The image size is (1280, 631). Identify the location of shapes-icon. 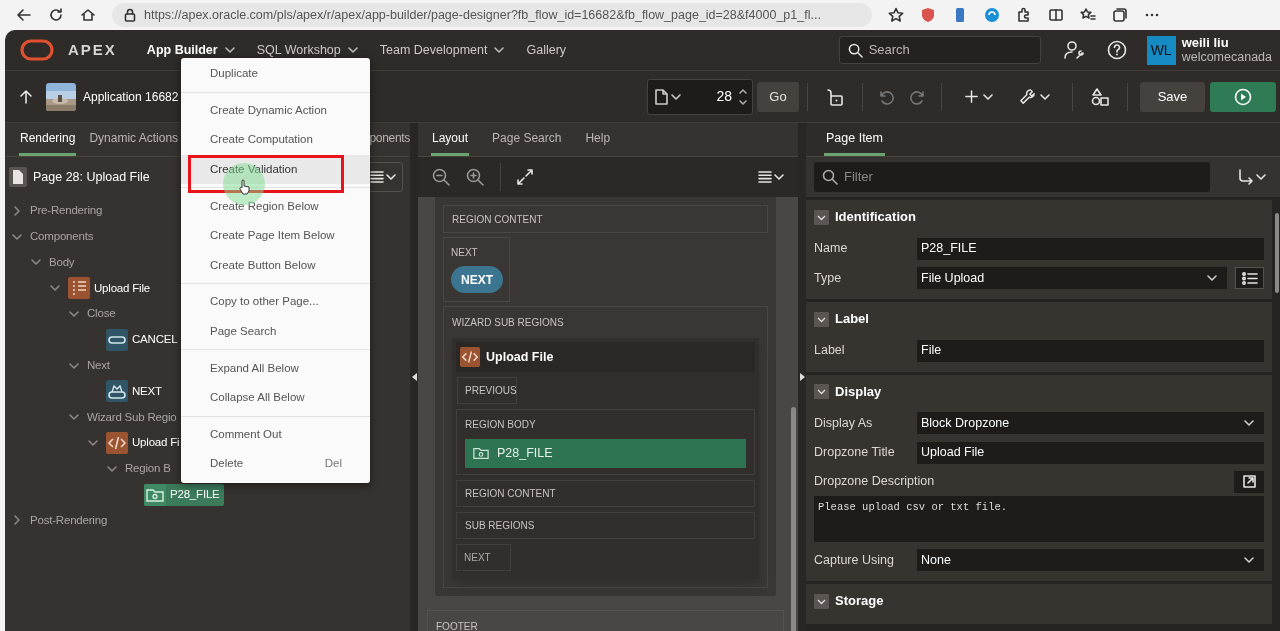
(1100, 96).